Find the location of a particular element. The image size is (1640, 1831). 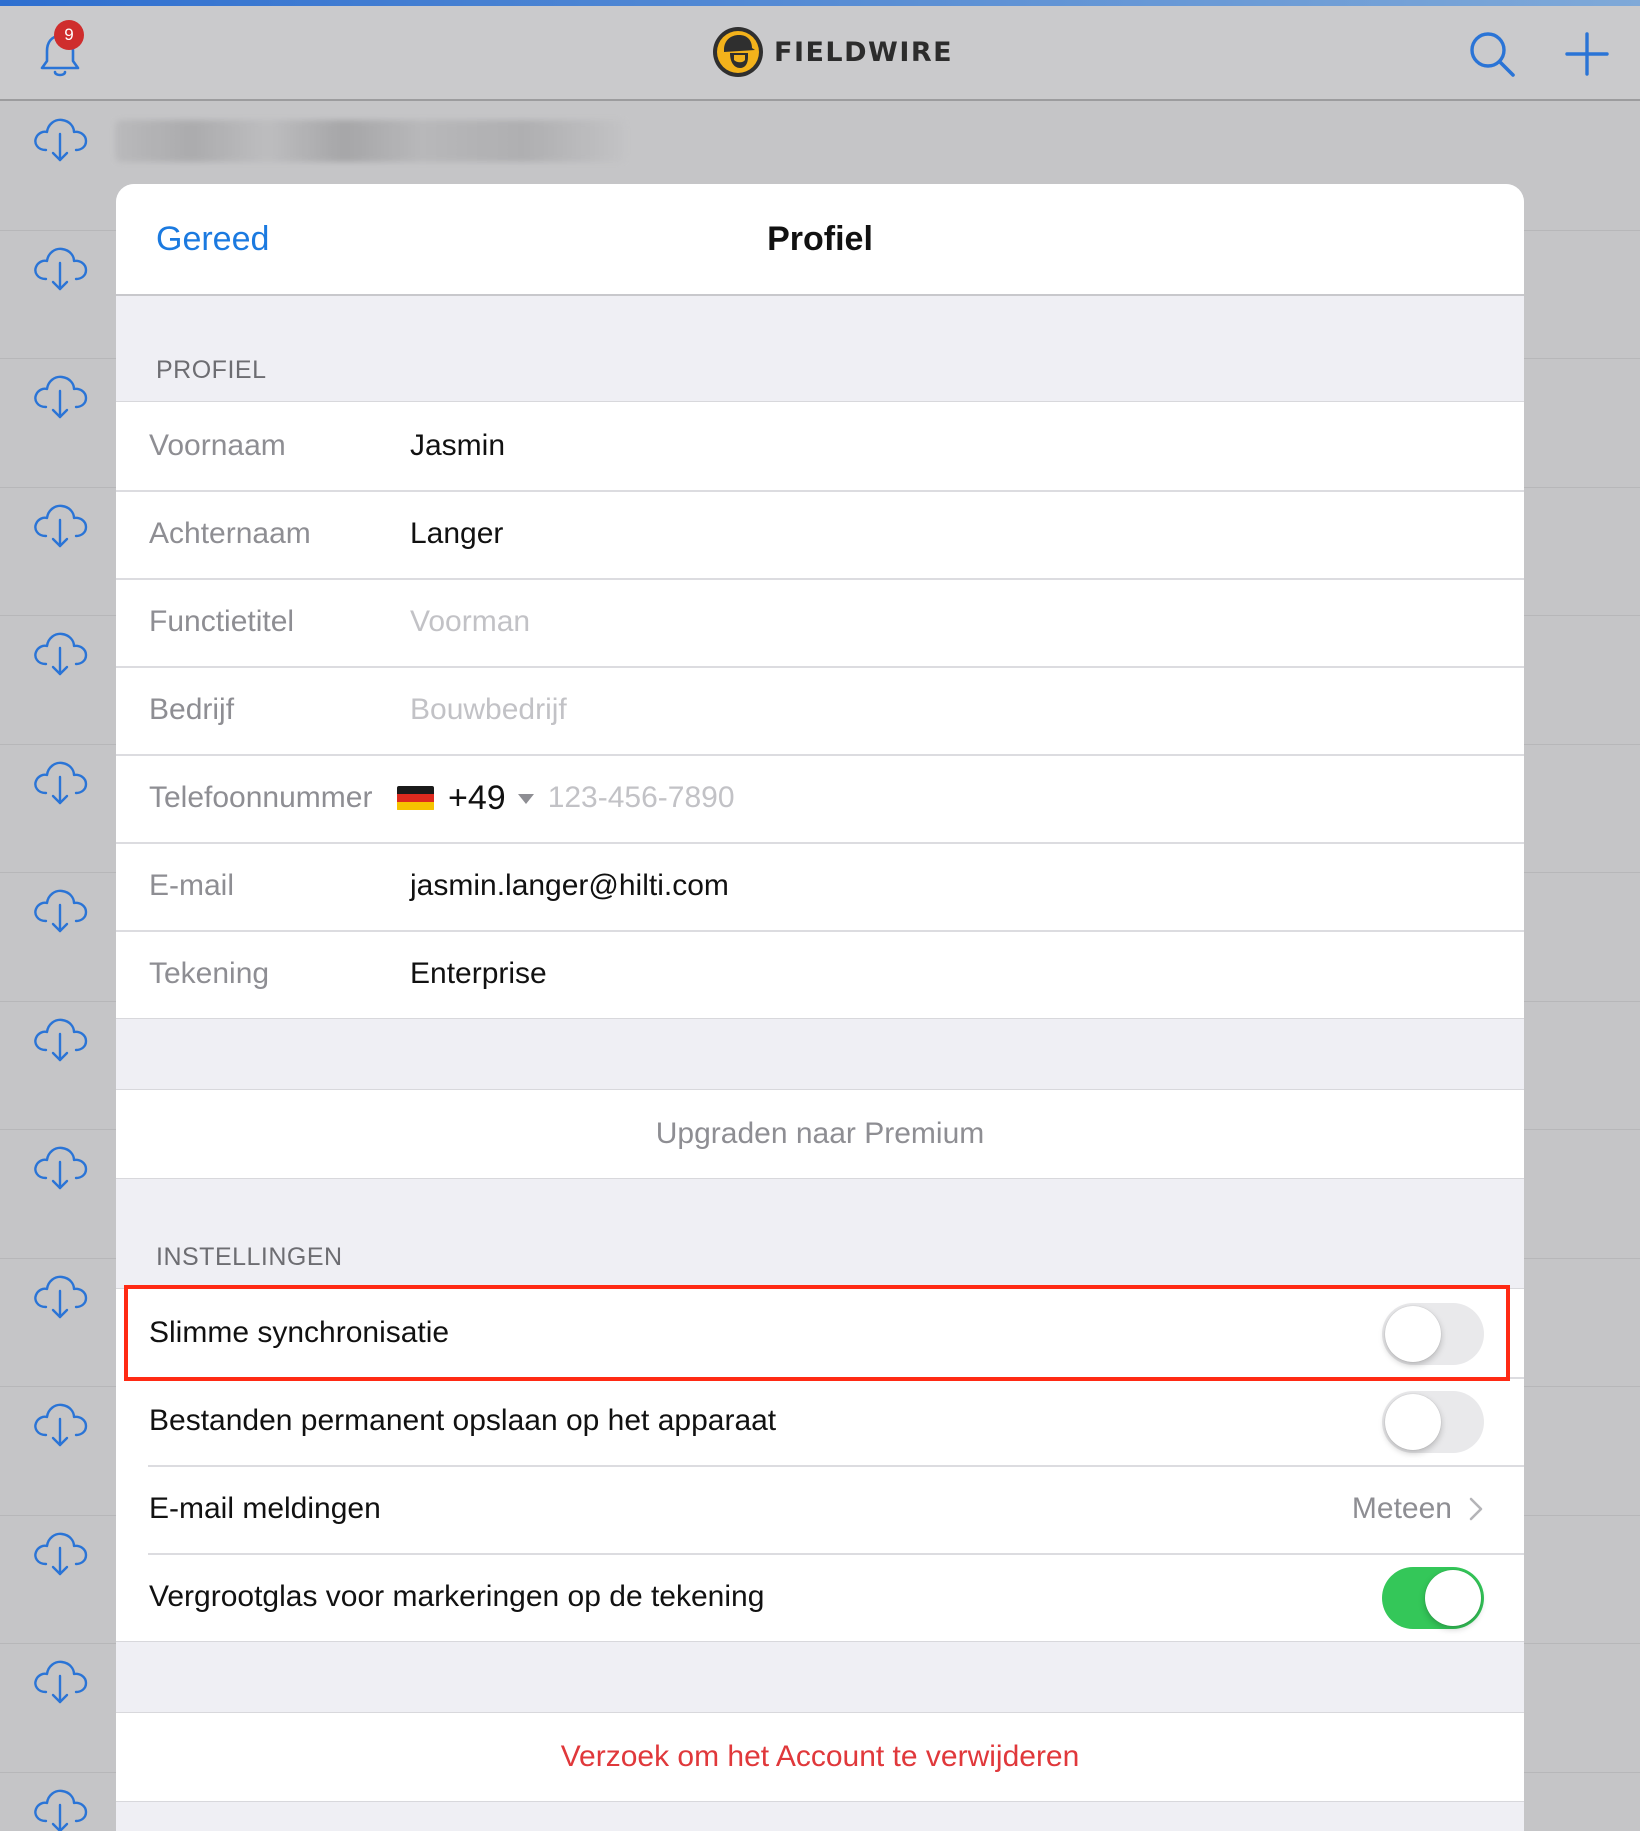

field-label: Voornaam is located at coordinates (217, 445).